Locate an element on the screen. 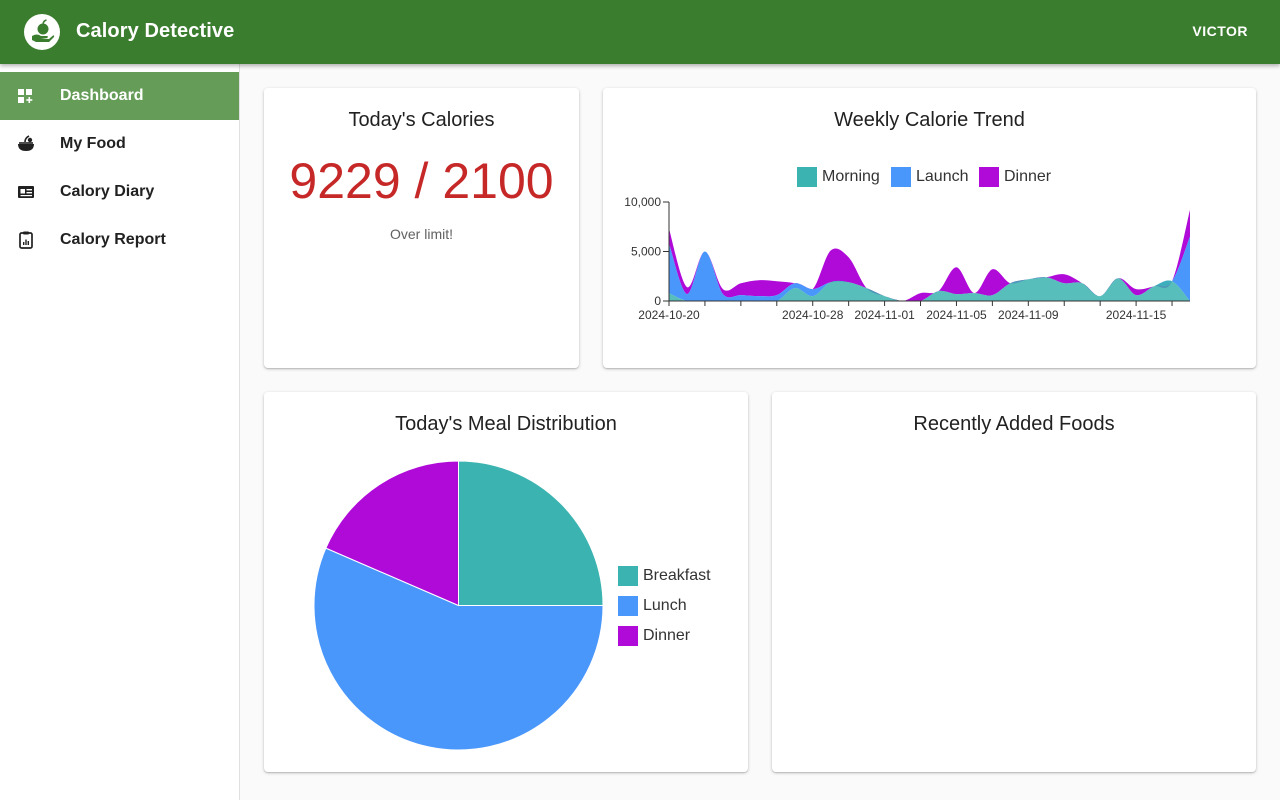  food-icon is located at coordinates (26, 143).